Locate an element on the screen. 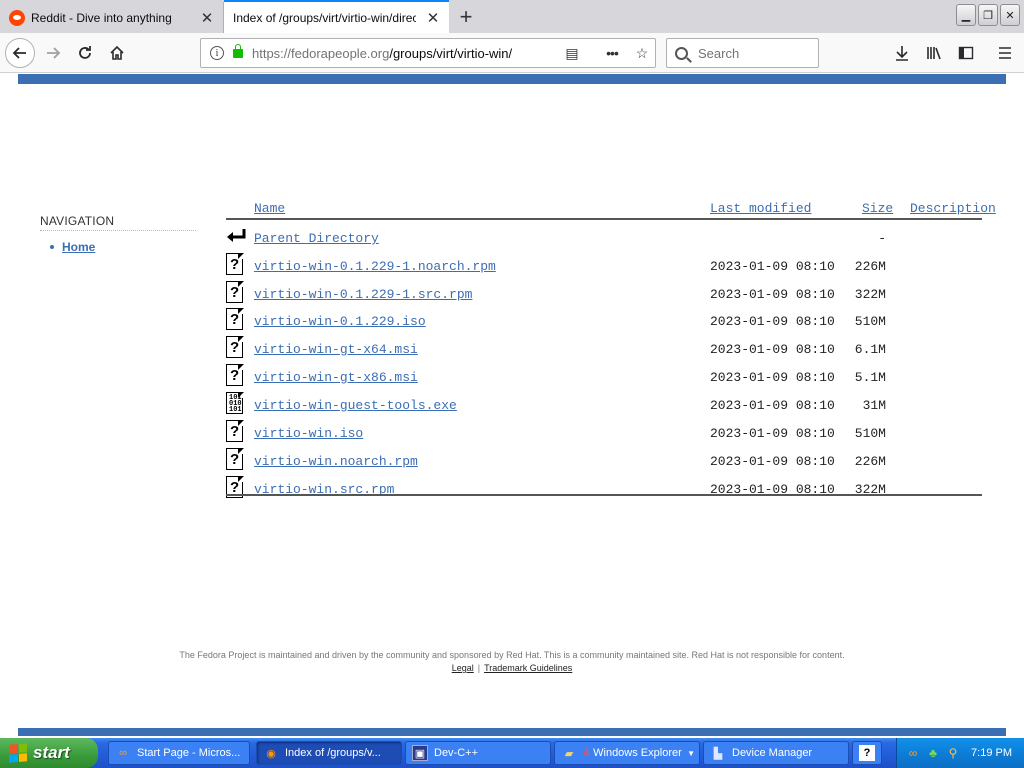  tab-title: Reddit - Dive into anything is located at coordinates (101, 17).